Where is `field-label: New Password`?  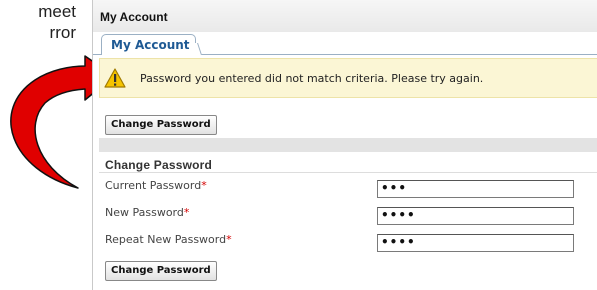
field-label: New Password is located at coordinates (144, 212).